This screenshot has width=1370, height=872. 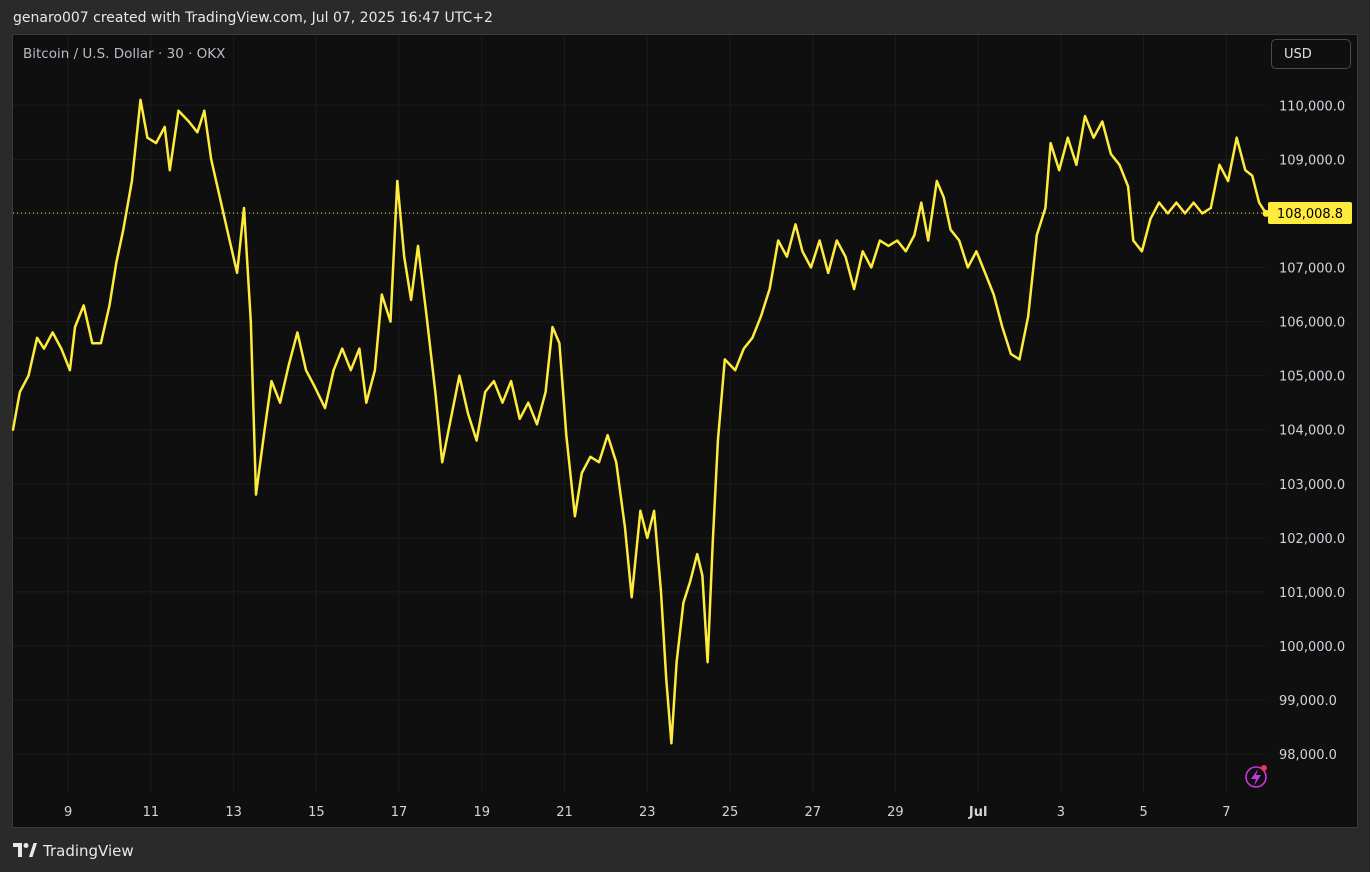 I want to click on x-tick-label: 23, so click(x=647, y=812).